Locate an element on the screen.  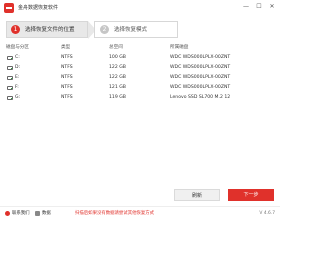
title-bar: 金舟数据恢复软件 — ☐ ✕ is located at coordinates (140, 8).